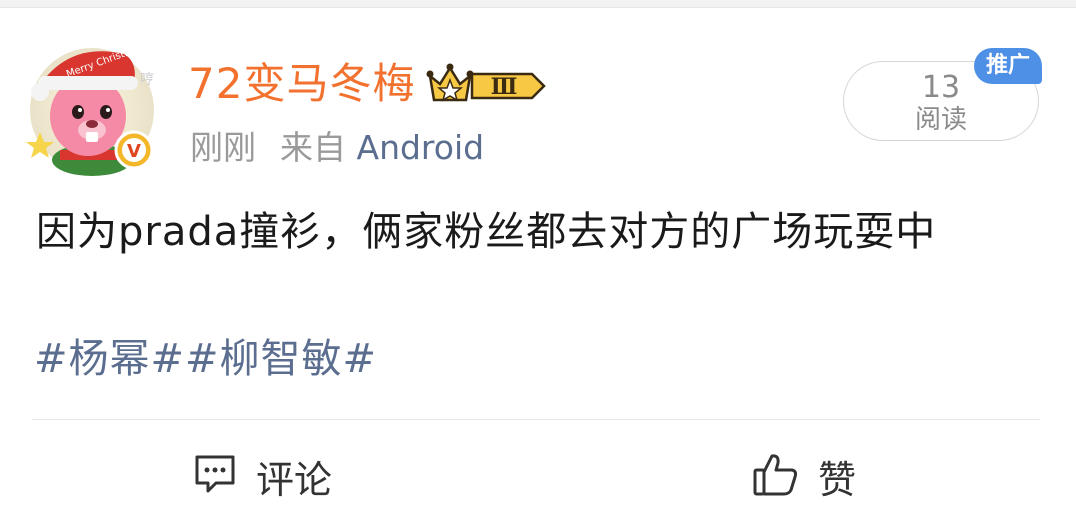  What do you see at coordinates (1008, 66) in the screenshot?
I see `promo-tag: 推广` at bounding box center [1008, 66].